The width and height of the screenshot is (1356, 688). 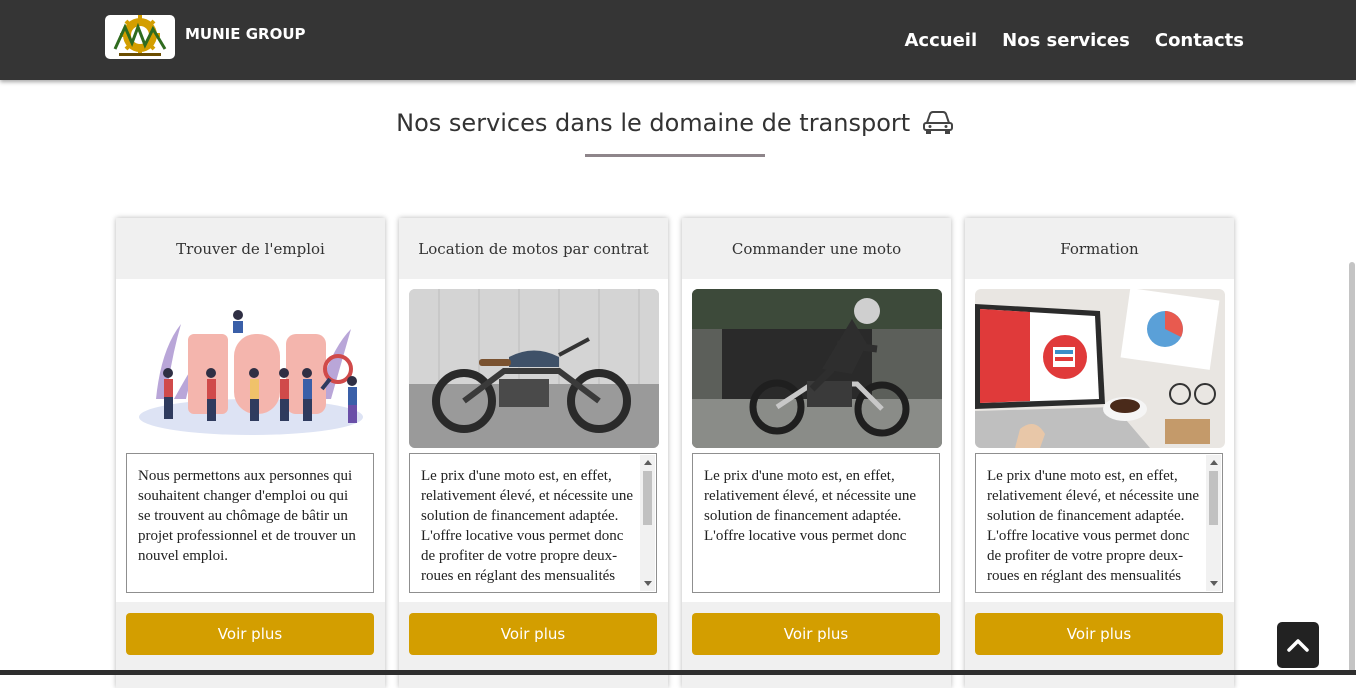 What do you see at coordinates (251, 368) in the screenshot?
I see `job-illustration` at bounding box center [251, 368].